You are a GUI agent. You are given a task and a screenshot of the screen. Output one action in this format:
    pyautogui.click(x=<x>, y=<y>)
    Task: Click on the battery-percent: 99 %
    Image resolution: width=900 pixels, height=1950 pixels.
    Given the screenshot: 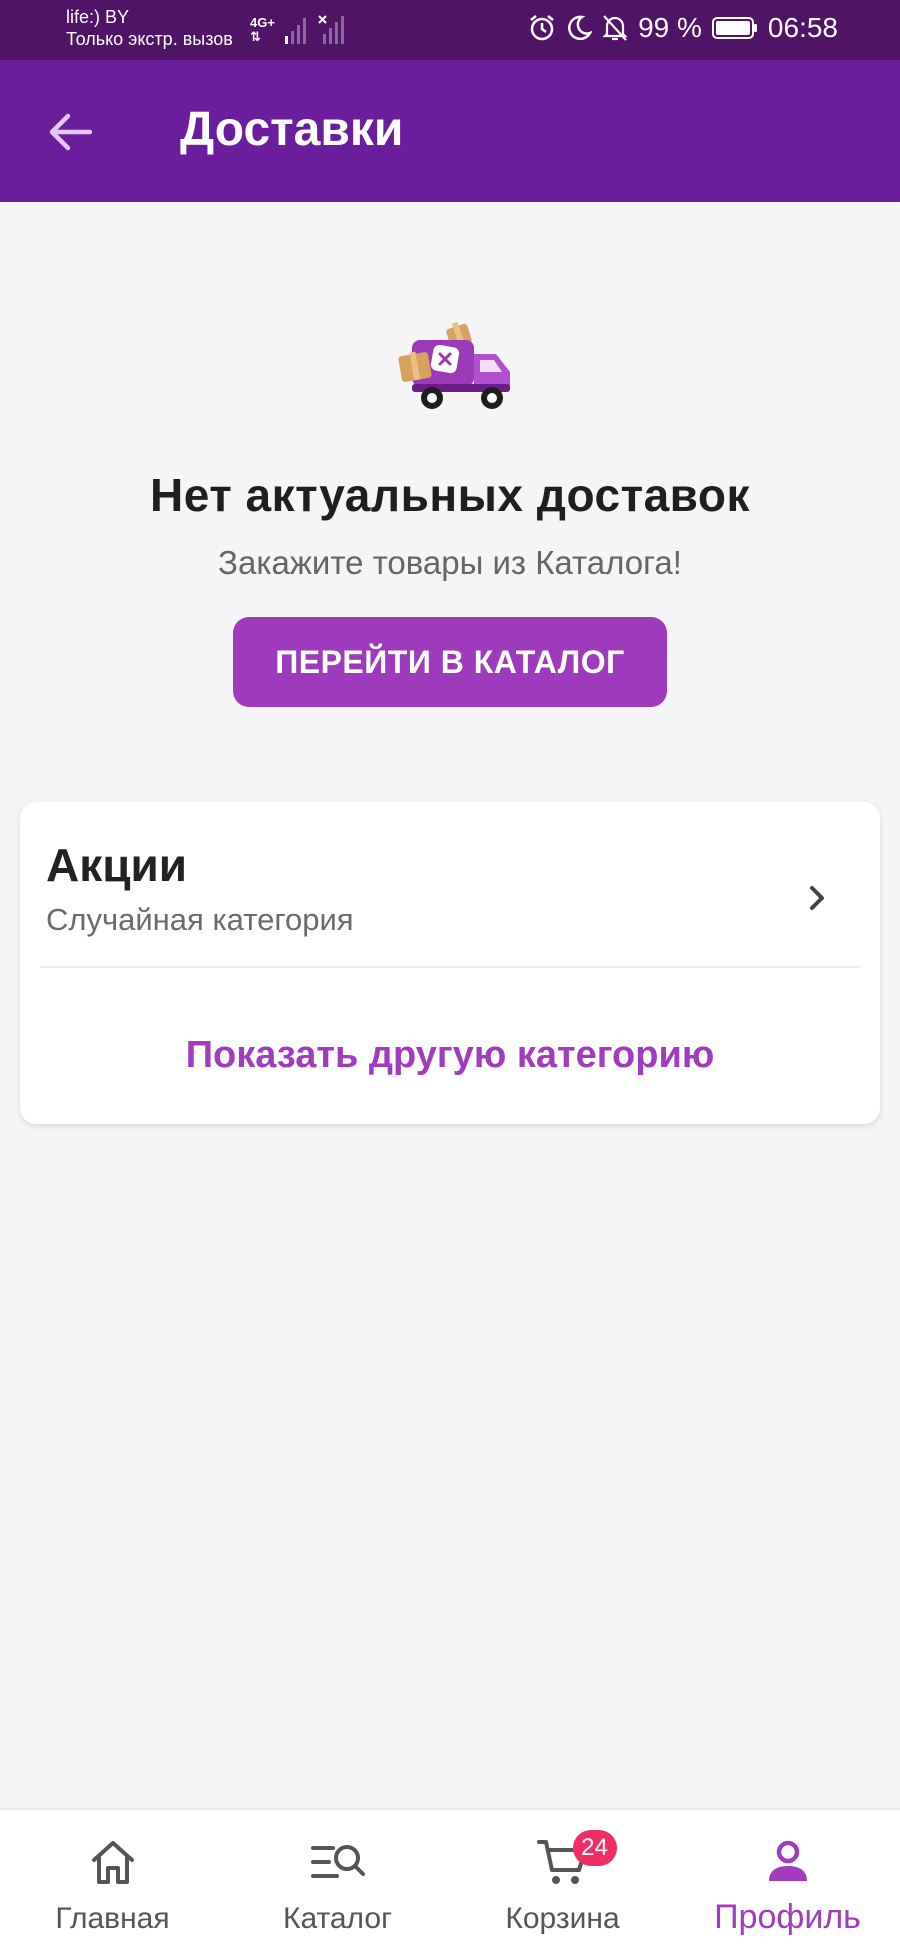 What is the action you would take?
    pyautogui.click(x=670, y=27)
    